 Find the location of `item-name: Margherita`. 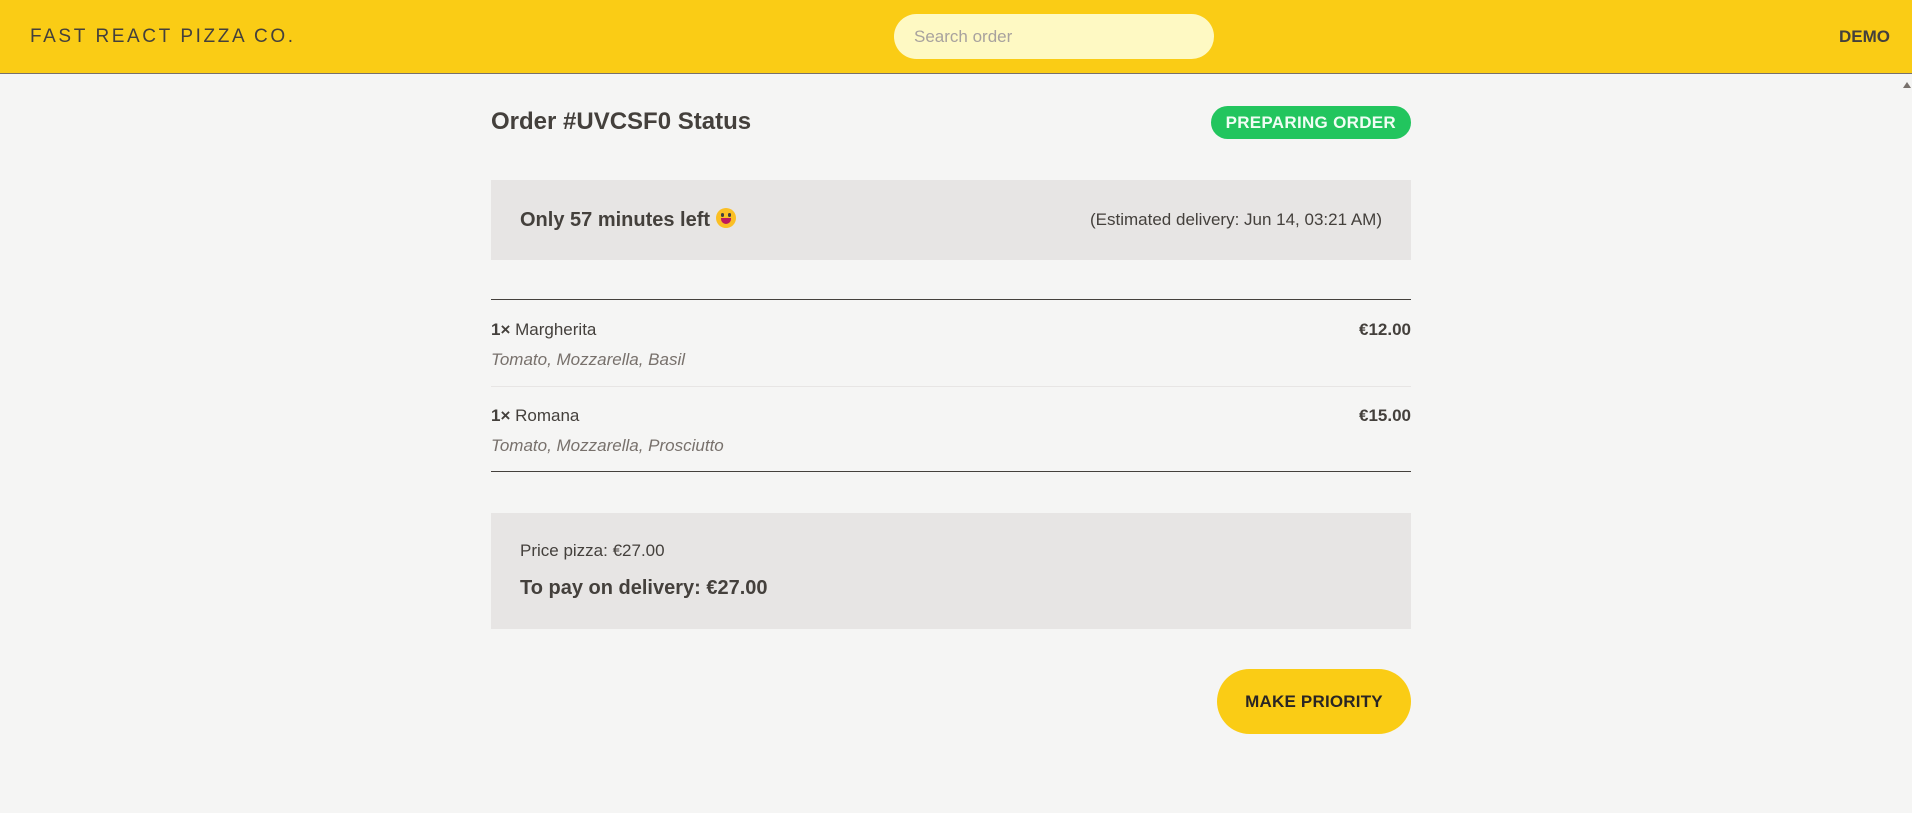

item-name: Margherita is located at coordinates (556, 329).